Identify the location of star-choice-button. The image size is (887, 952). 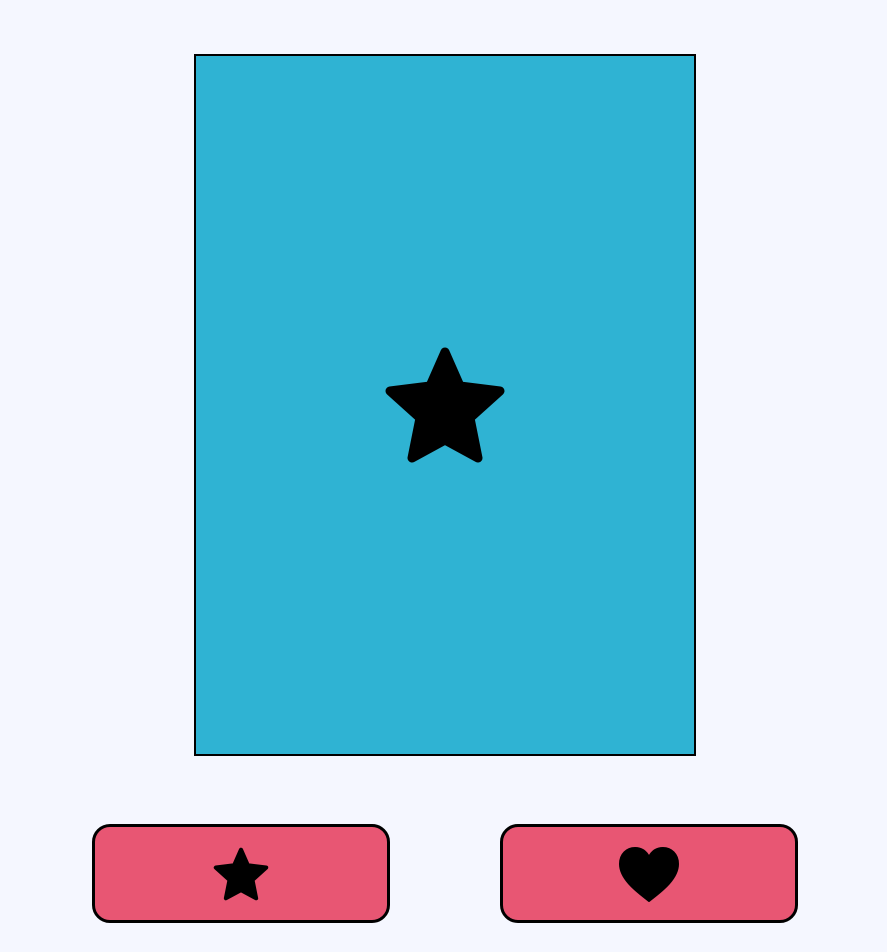
(241, 873).